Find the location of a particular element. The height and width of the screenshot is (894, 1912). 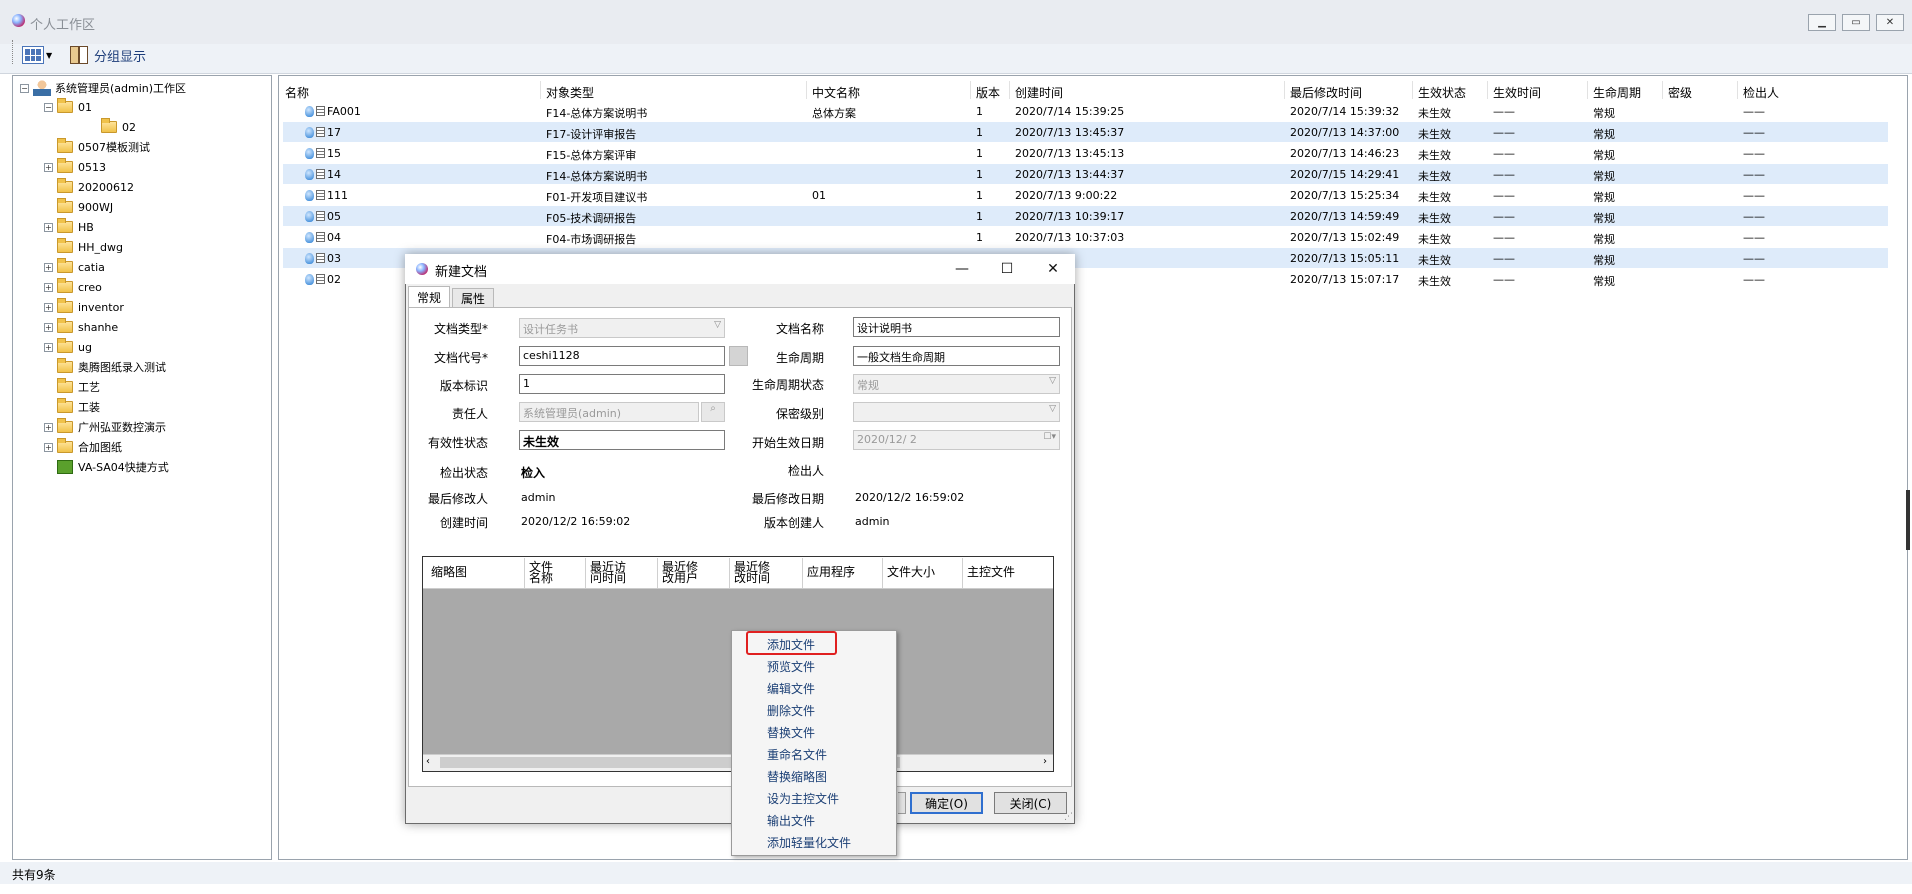

tree-item: 工艺 is located at coordinates (72, 387).